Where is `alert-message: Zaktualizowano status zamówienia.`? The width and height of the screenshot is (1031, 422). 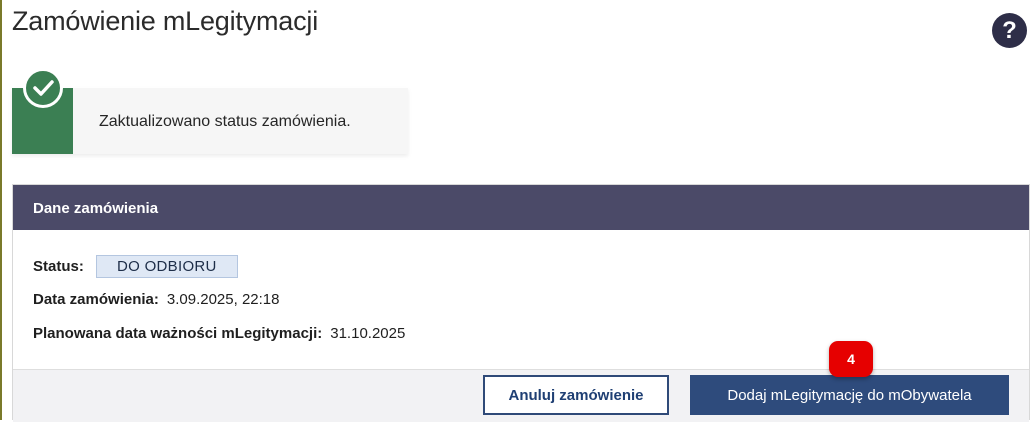 alert-message: Zaktualizowano status zamówienia. is located at coordinates (225, 121).